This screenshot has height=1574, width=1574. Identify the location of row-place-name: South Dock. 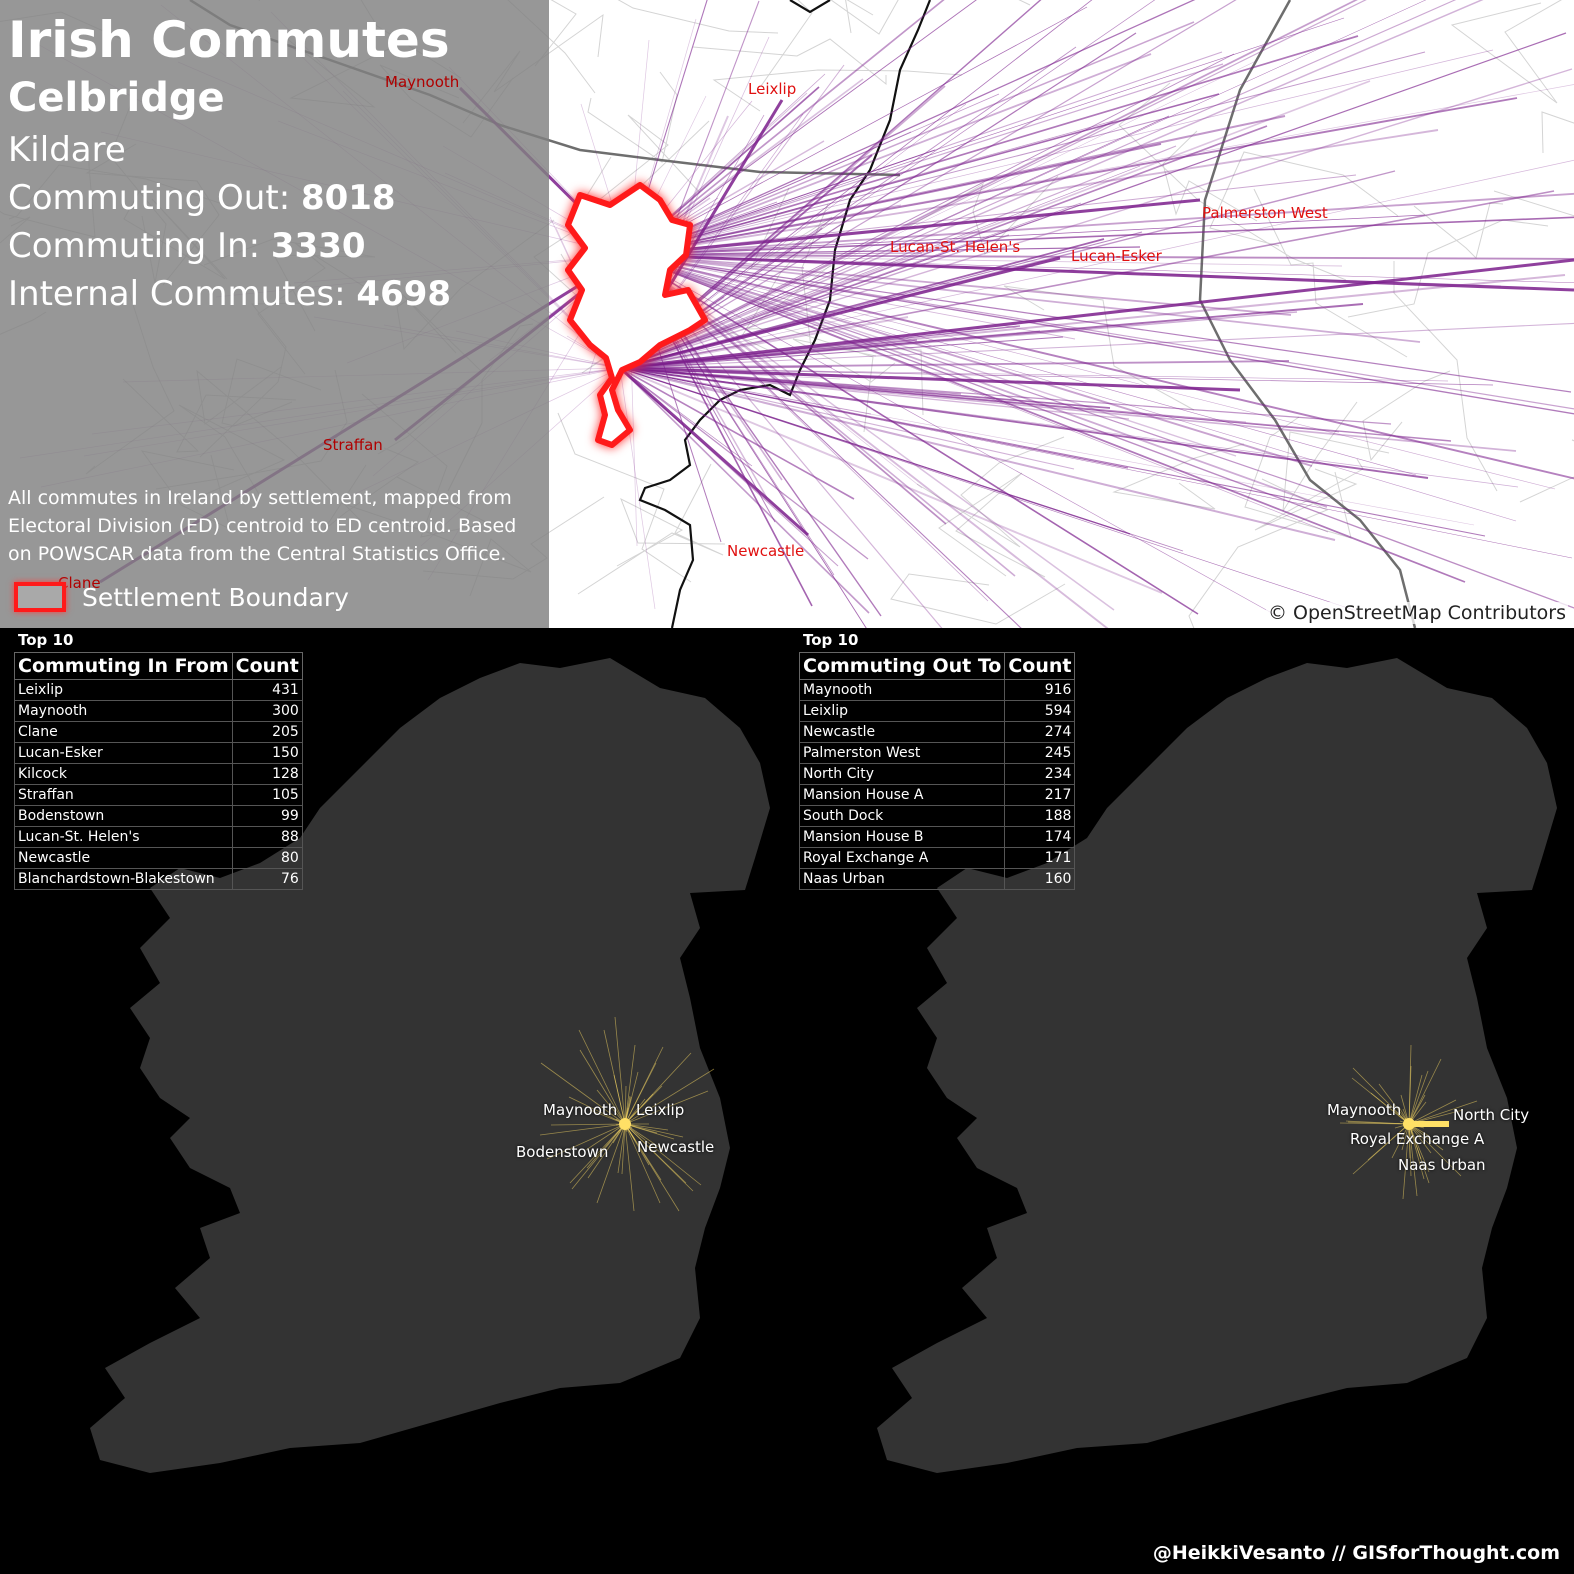
(902, 816).